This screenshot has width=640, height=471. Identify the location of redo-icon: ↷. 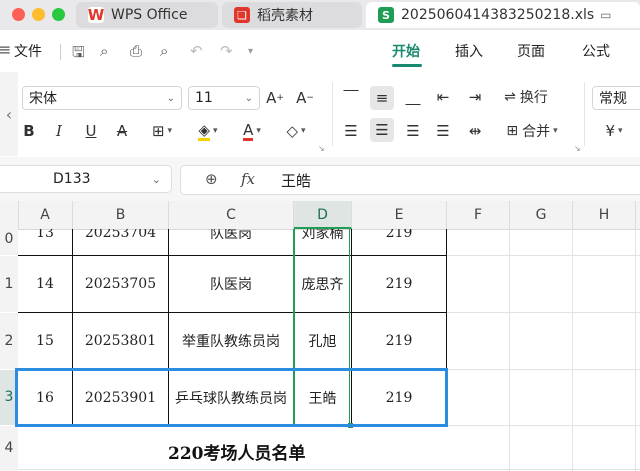
(226, 51).